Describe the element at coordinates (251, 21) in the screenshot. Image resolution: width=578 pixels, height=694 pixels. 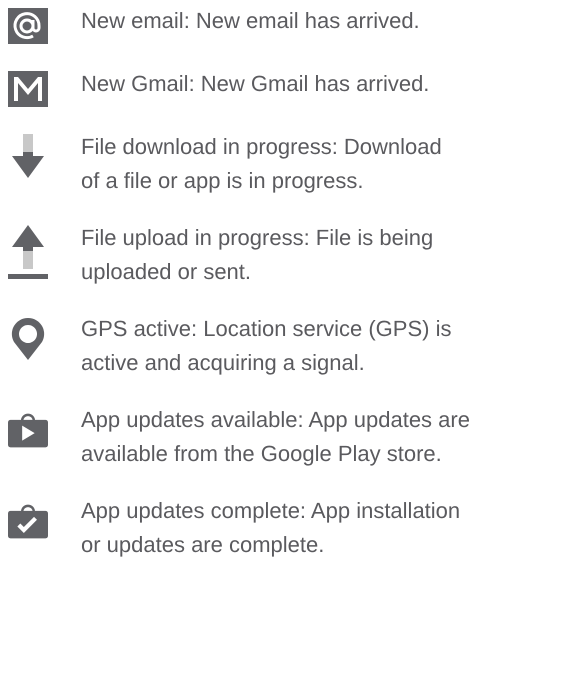
I see `notification-description: New email: New email has arrived.` at that location.